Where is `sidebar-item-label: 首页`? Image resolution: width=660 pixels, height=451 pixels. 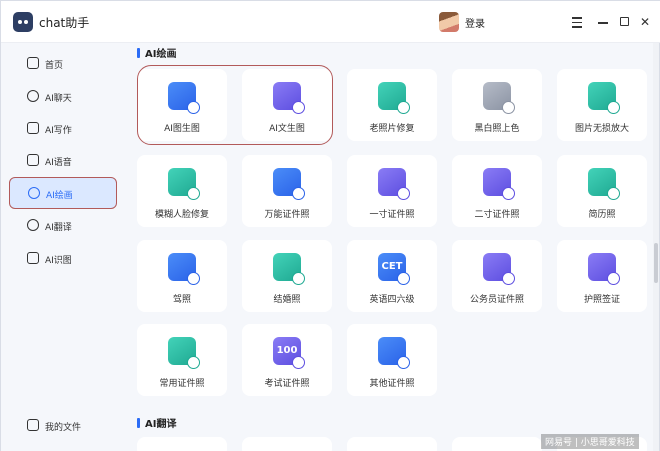
sidebar-item-label: 首页 is located at coordinates (54, 66).